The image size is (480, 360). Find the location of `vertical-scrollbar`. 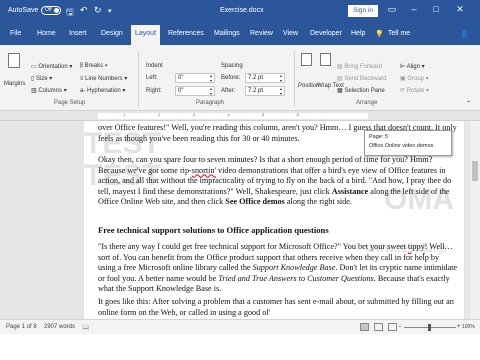

vertical-scrollbar is located at coordinates (475, 220).